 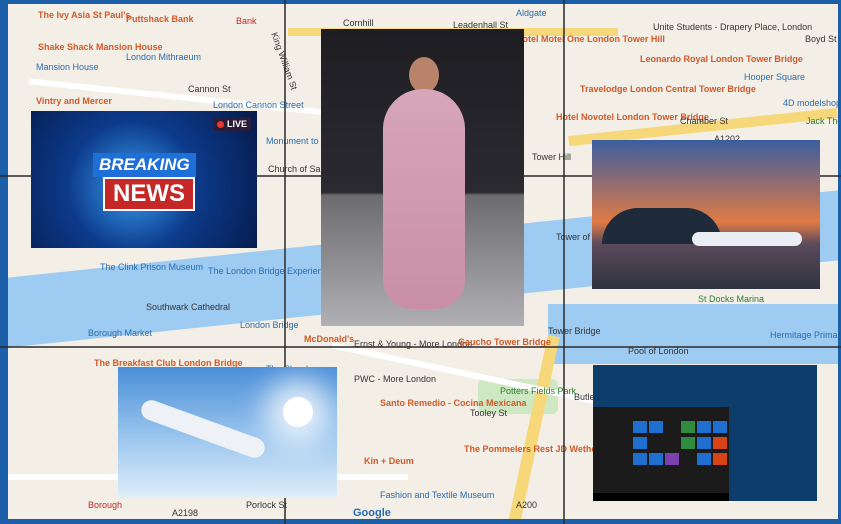 I want to click on airplane-sky-window, so click(x=227, y=432).